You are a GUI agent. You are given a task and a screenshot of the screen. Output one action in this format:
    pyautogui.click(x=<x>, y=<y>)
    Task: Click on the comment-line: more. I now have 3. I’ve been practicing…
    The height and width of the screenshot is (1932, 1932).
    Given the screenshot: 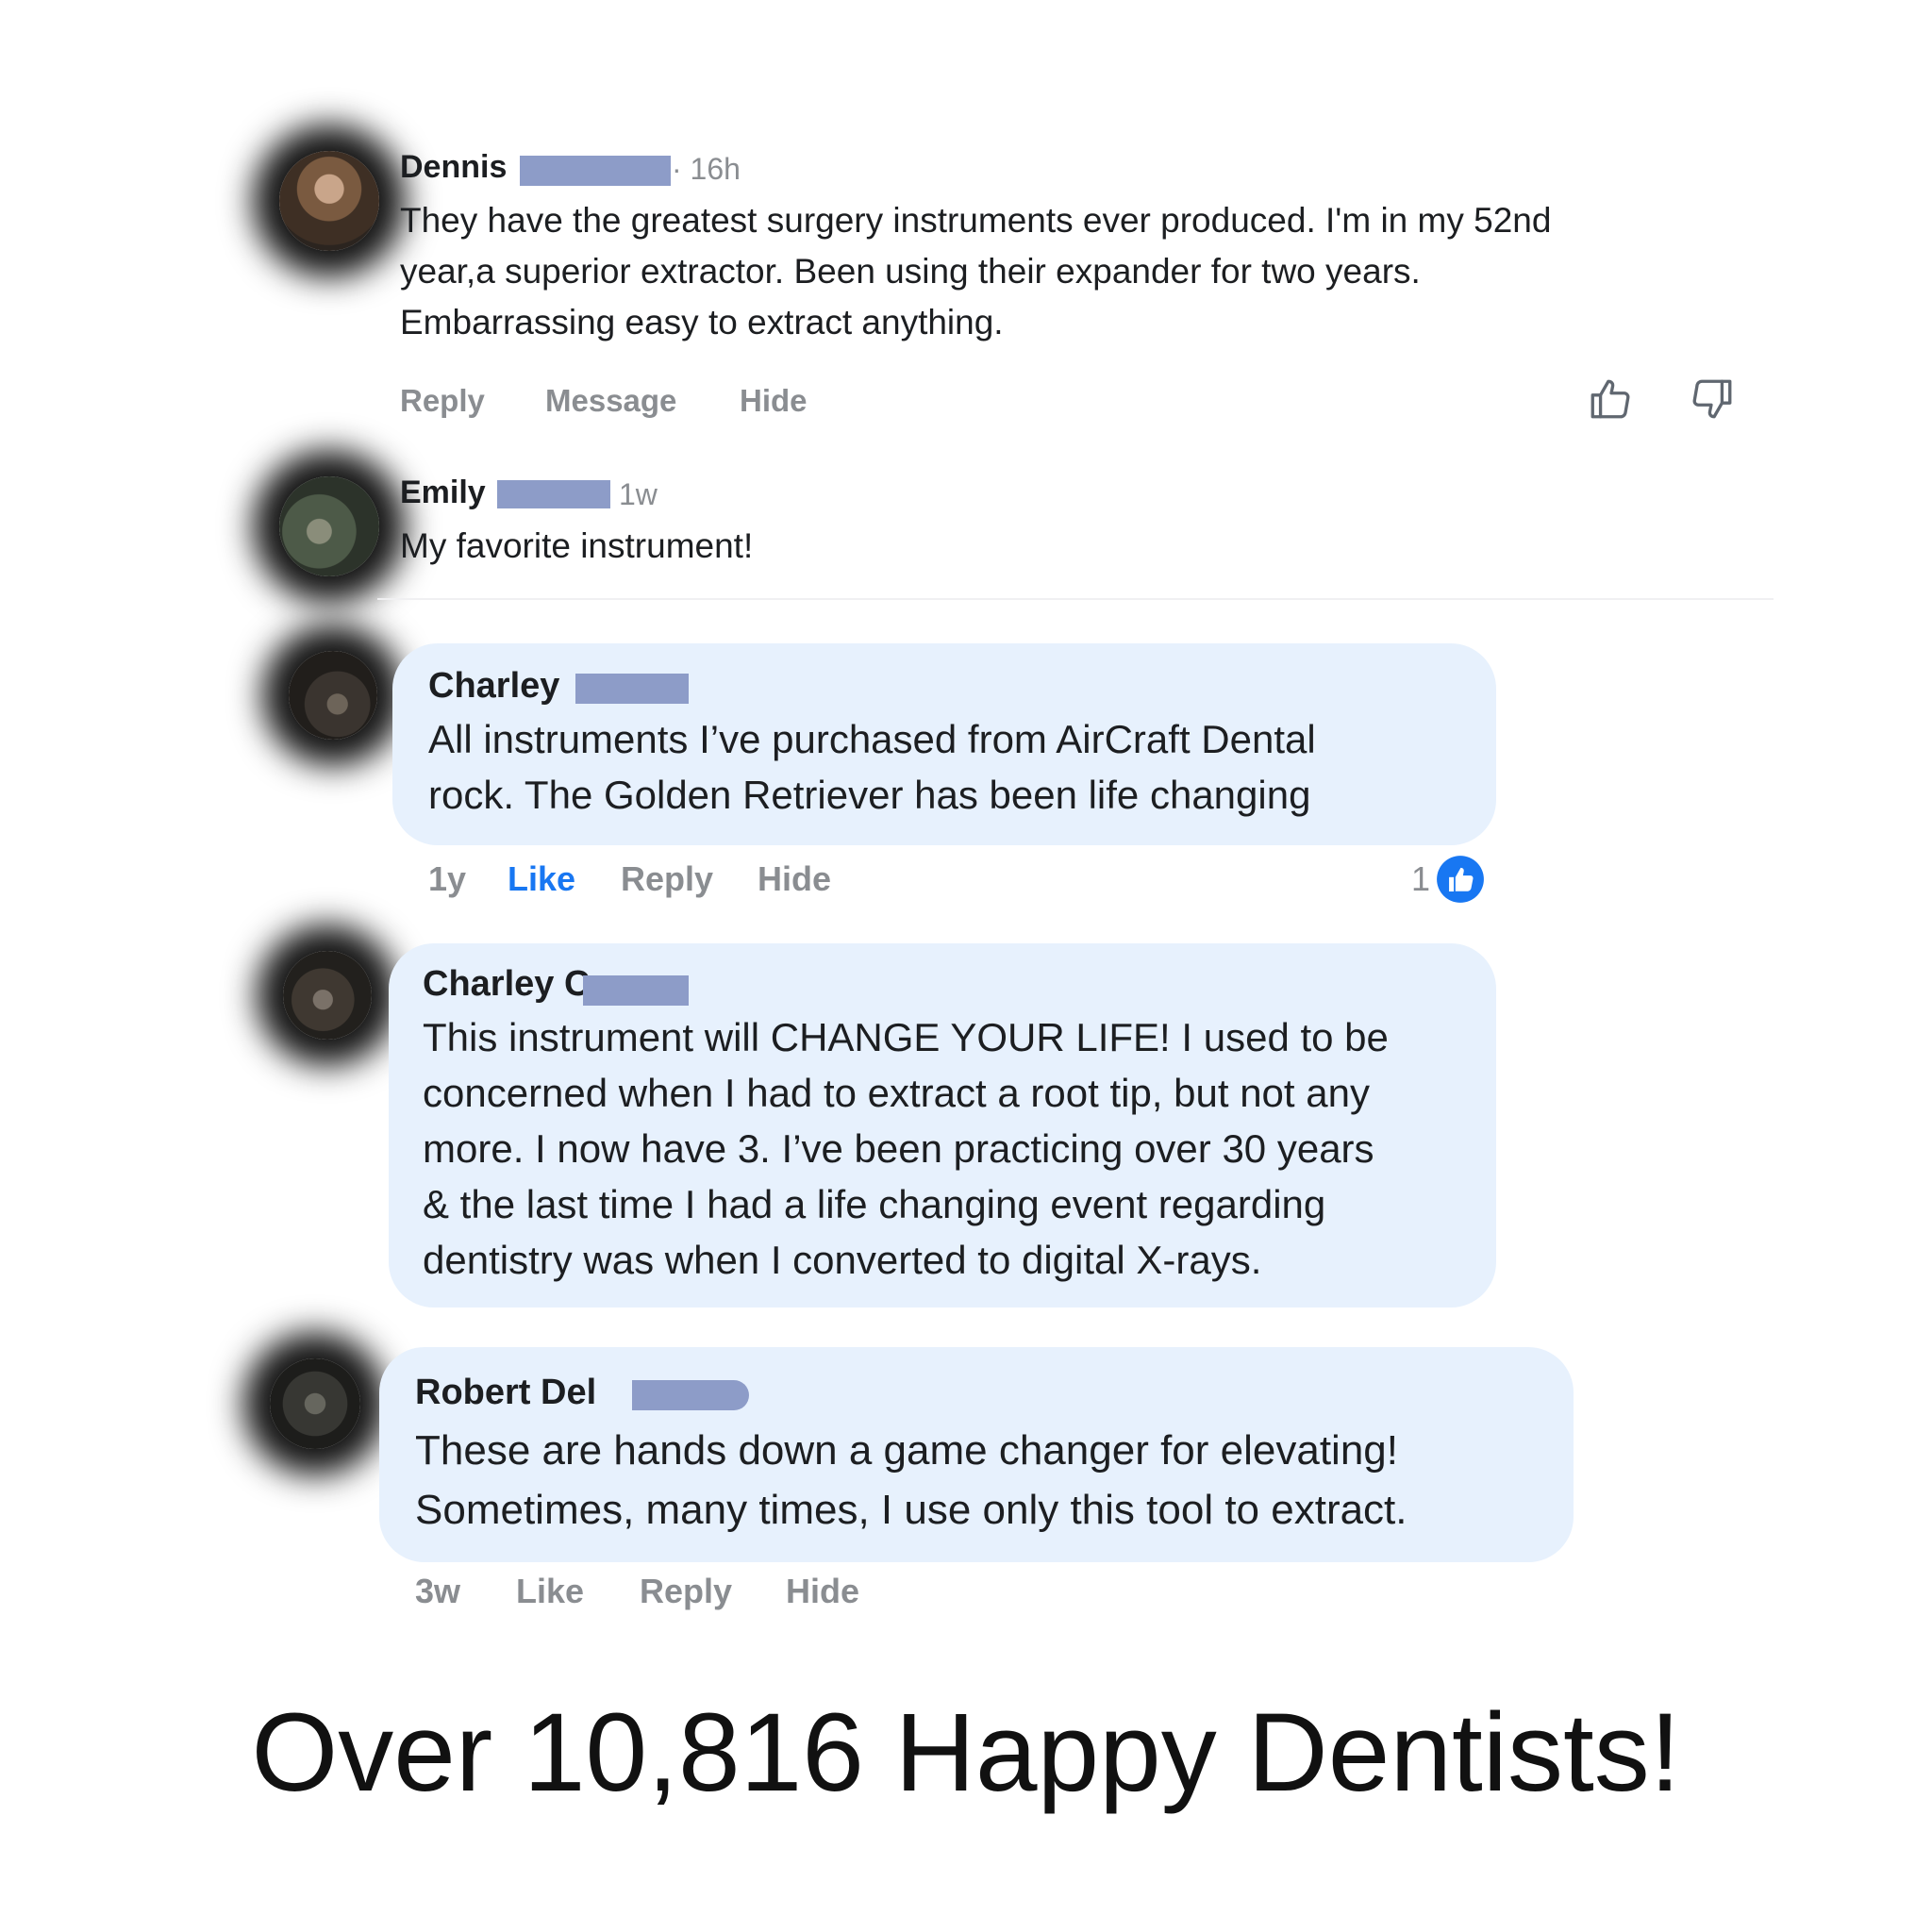 What is the action you would take?
    pyautogui.click(x=899, y=1148)
    